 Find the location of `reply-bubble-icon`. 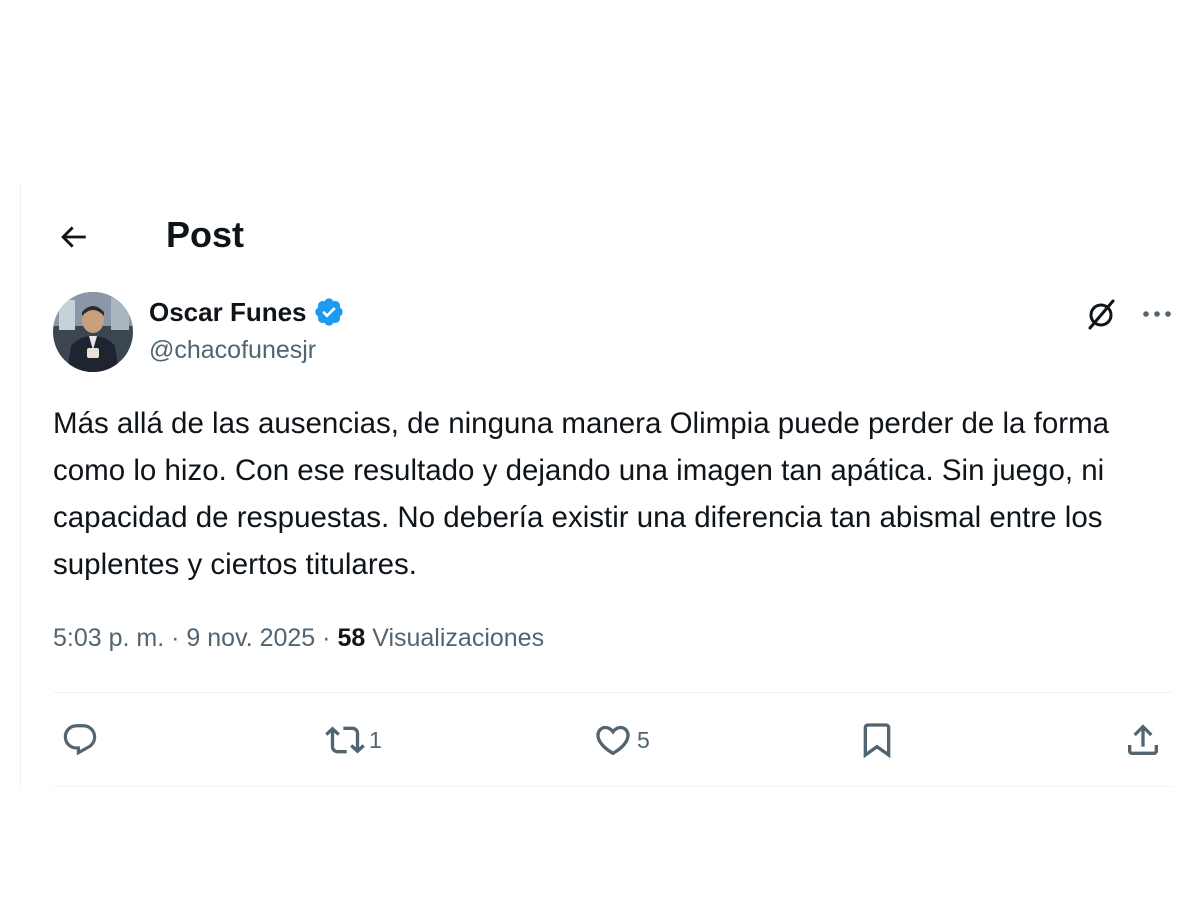

reply-bubble-icon is located at coordinates (80, 740).